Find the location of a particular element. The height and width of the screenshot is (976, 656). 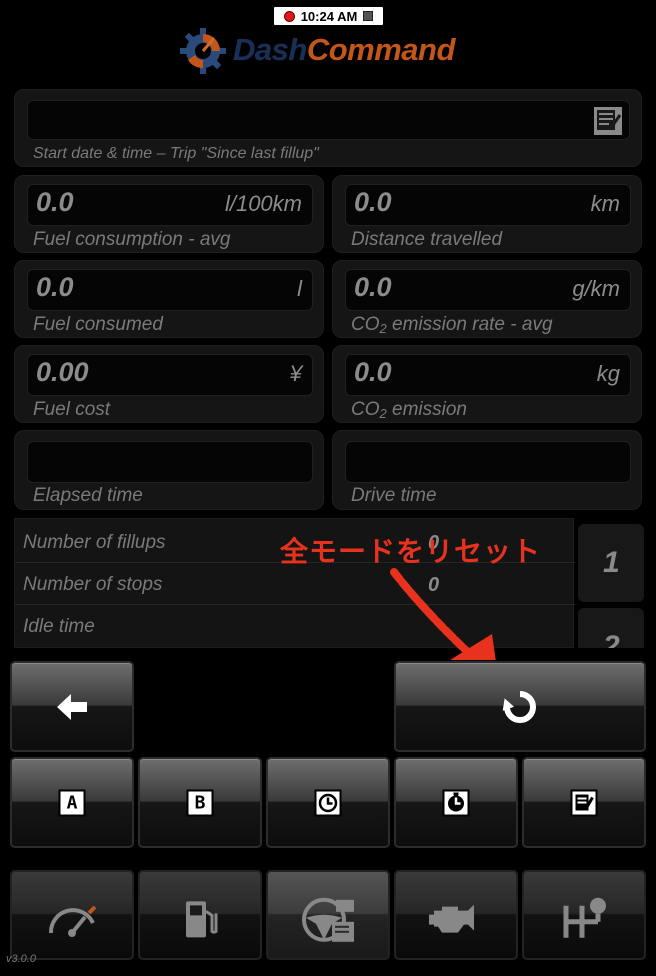

mode-b-icon: B is located at coordinates (200, 802).